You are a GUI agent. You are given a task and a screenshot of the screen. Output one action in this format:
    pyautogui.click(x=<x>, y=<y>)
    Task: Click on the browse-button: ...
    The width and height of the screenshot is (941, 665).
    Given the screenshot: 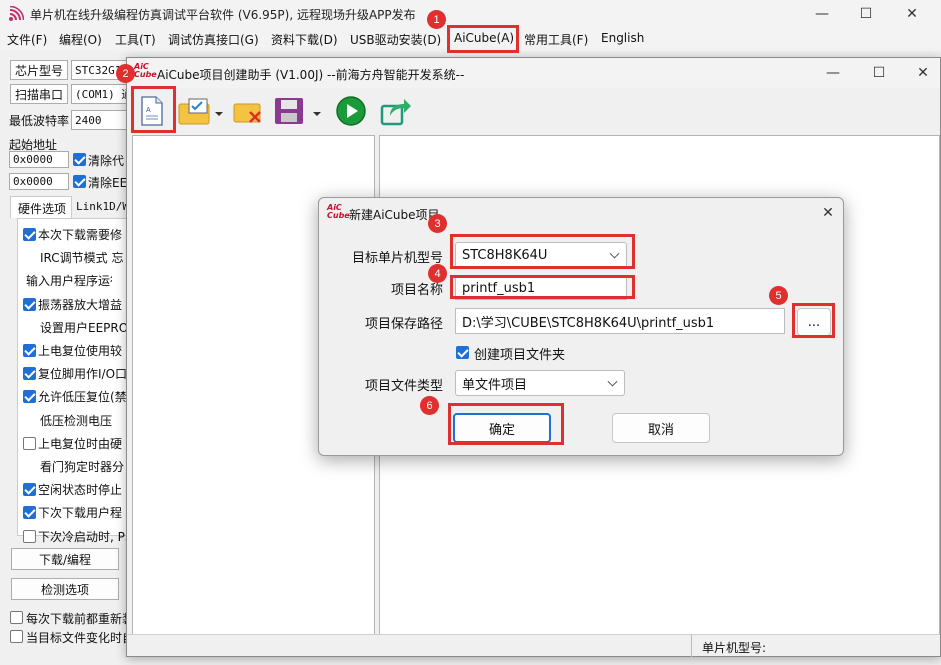 What is the action you would take?
    pyautogui.click(x=814, y=322)
    